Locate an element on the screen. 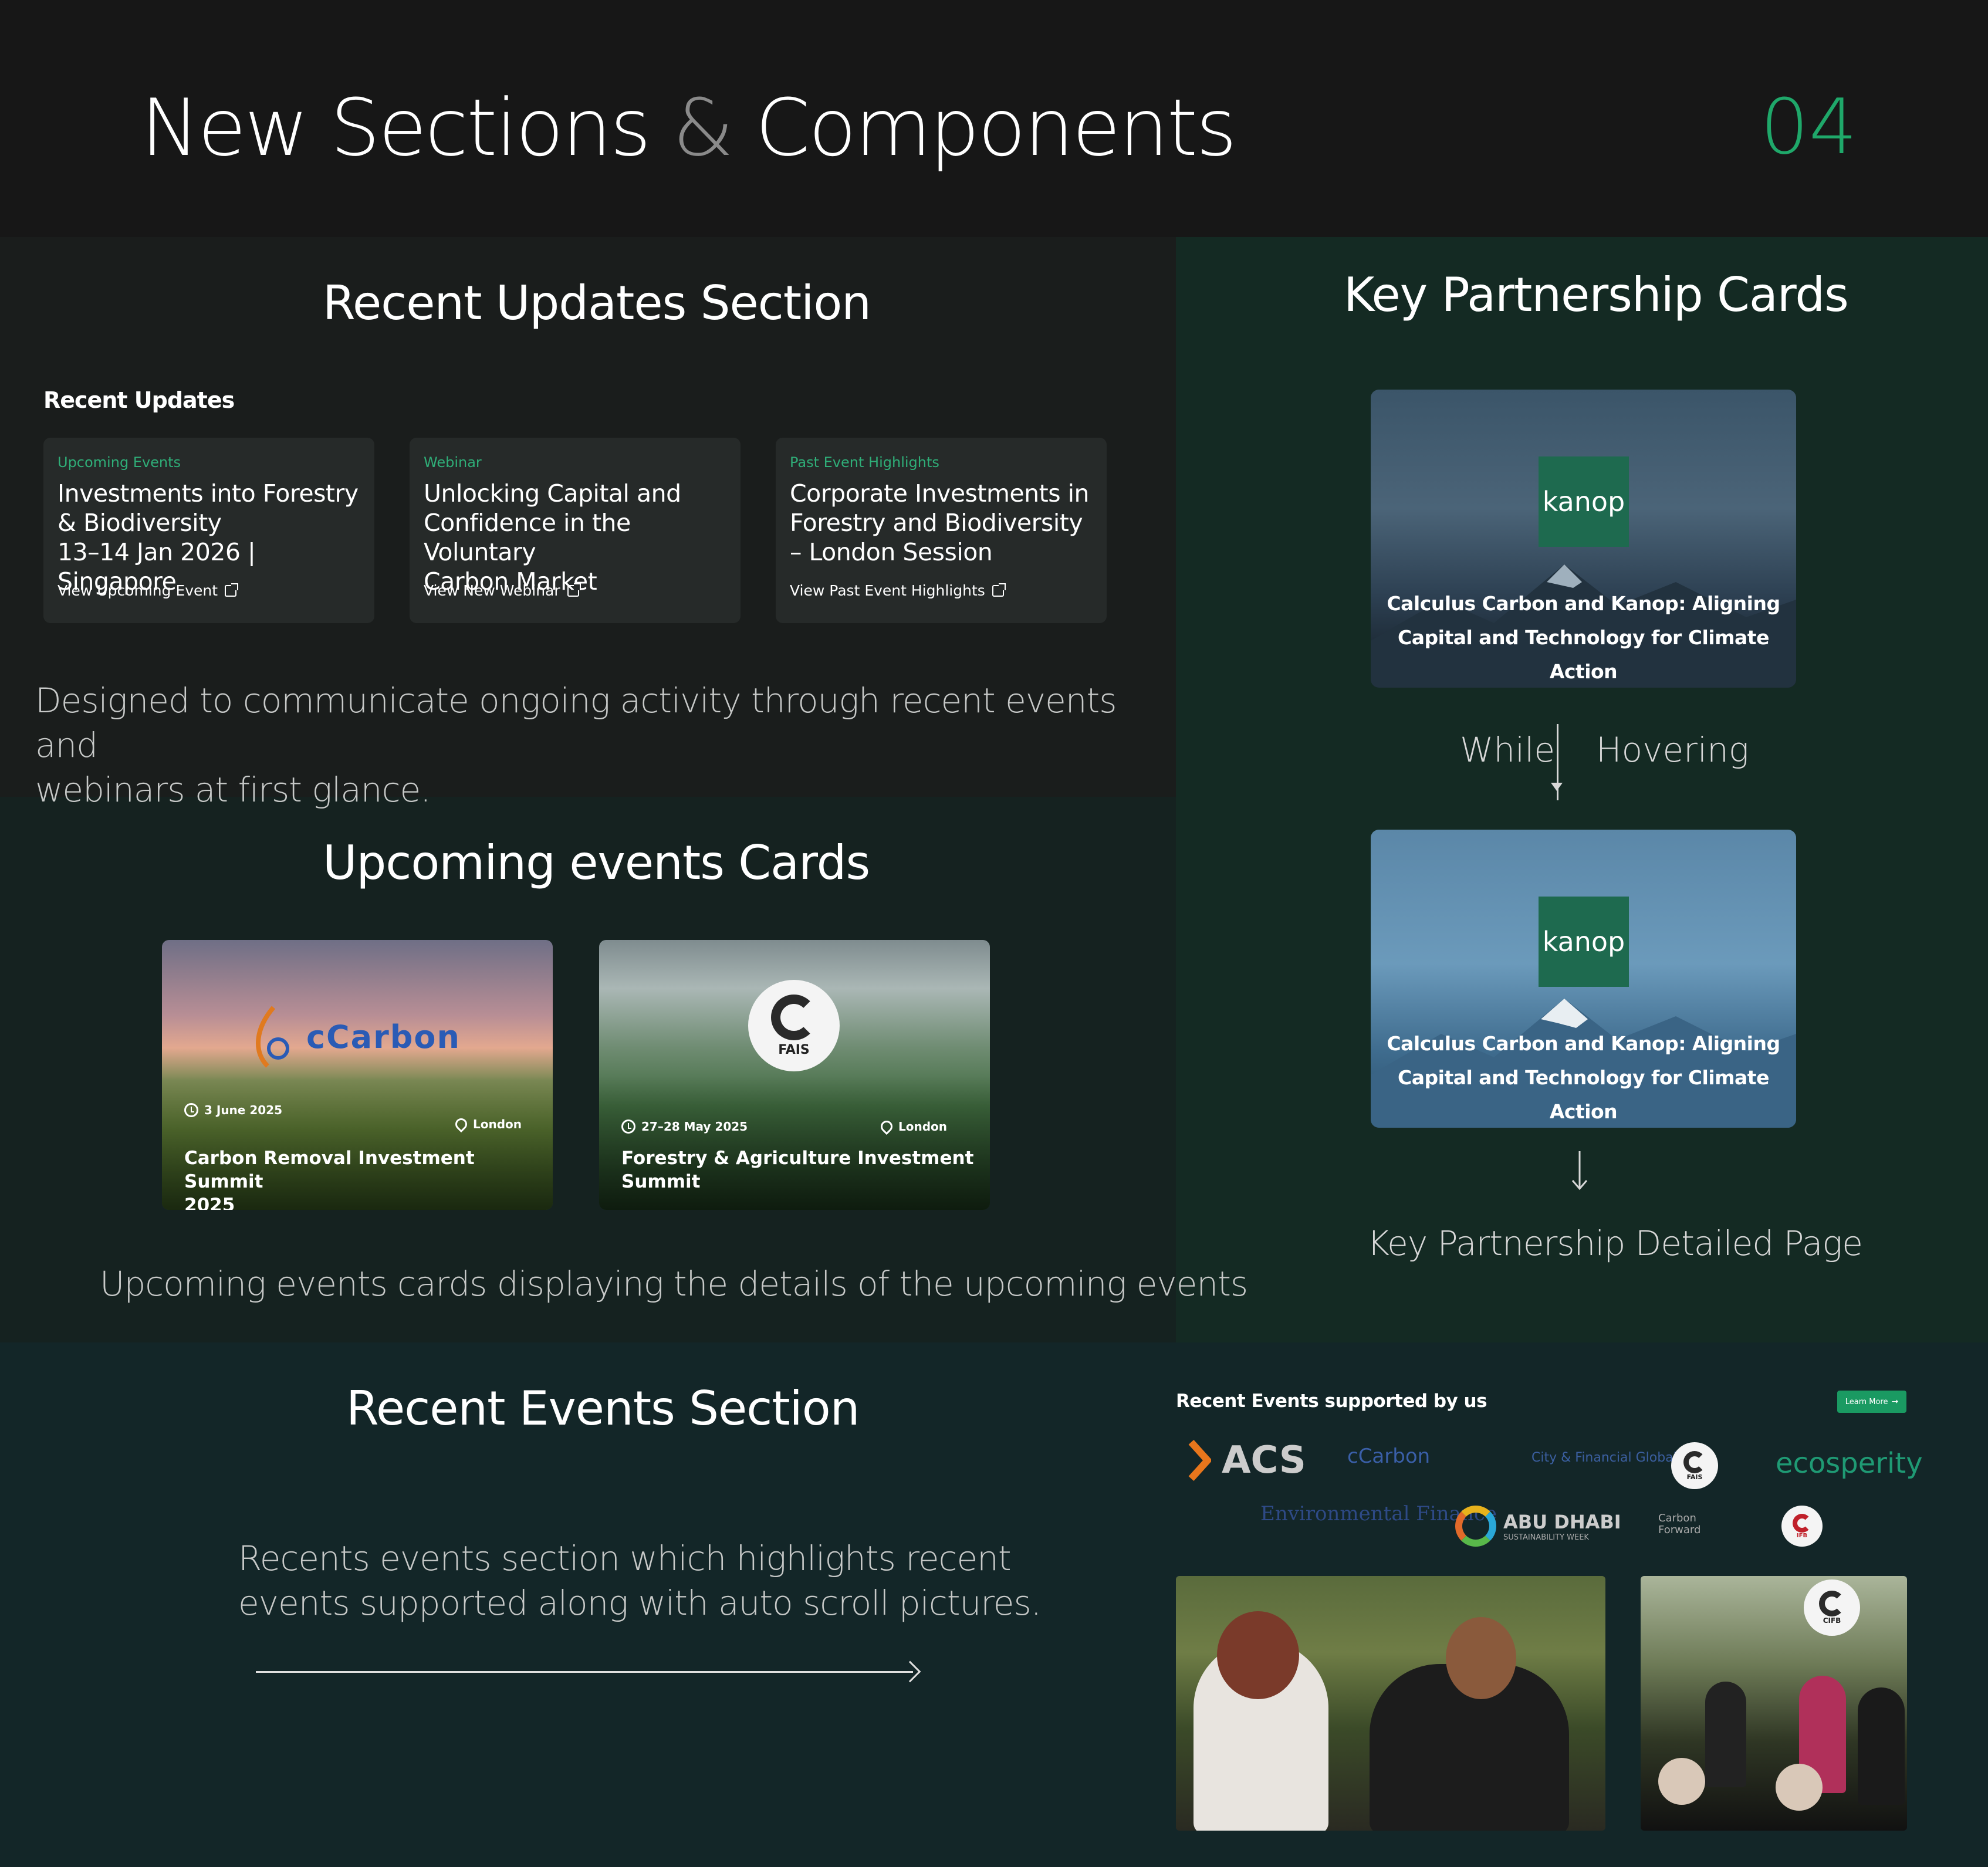  fais-small-logo: FAIS is located at coordinates (1695, 1465).